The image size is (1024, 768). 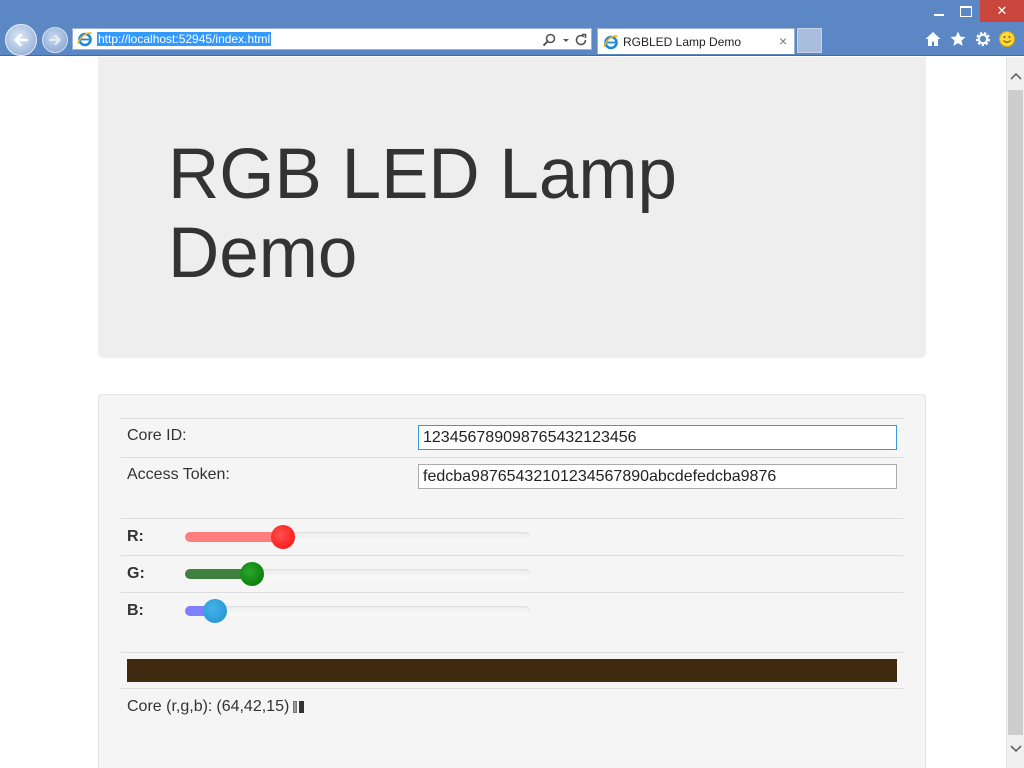 I want to click on scroll-thumb, so click(x=1015, y=412).